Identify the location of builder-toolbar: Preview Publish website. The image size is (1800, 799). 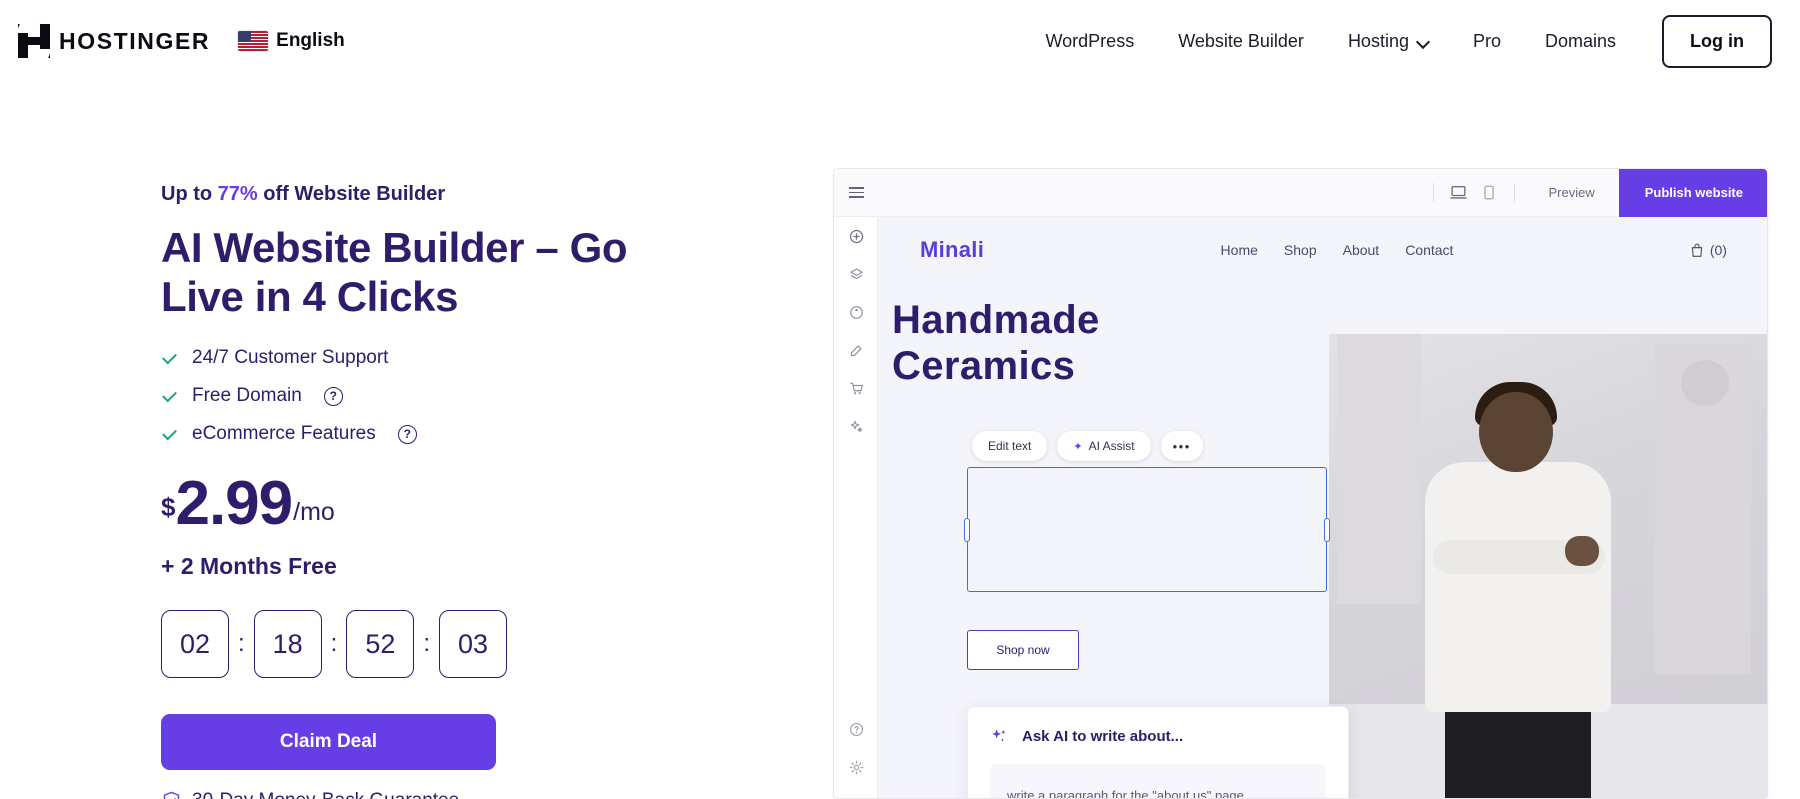
(1300, 193).